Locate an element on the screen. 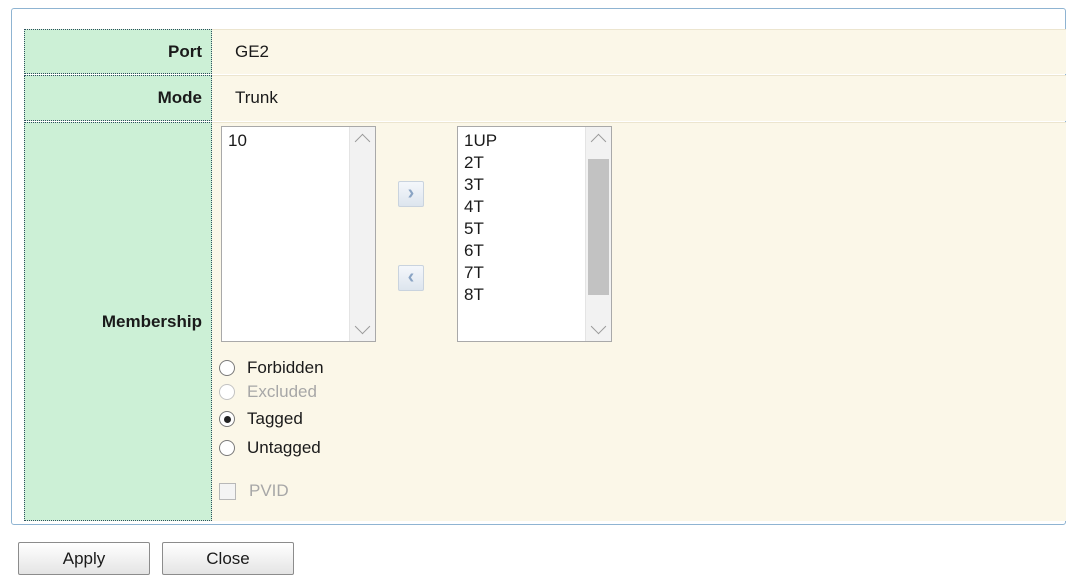  radio-label: Forbidden is located at coordinates (285, 367).